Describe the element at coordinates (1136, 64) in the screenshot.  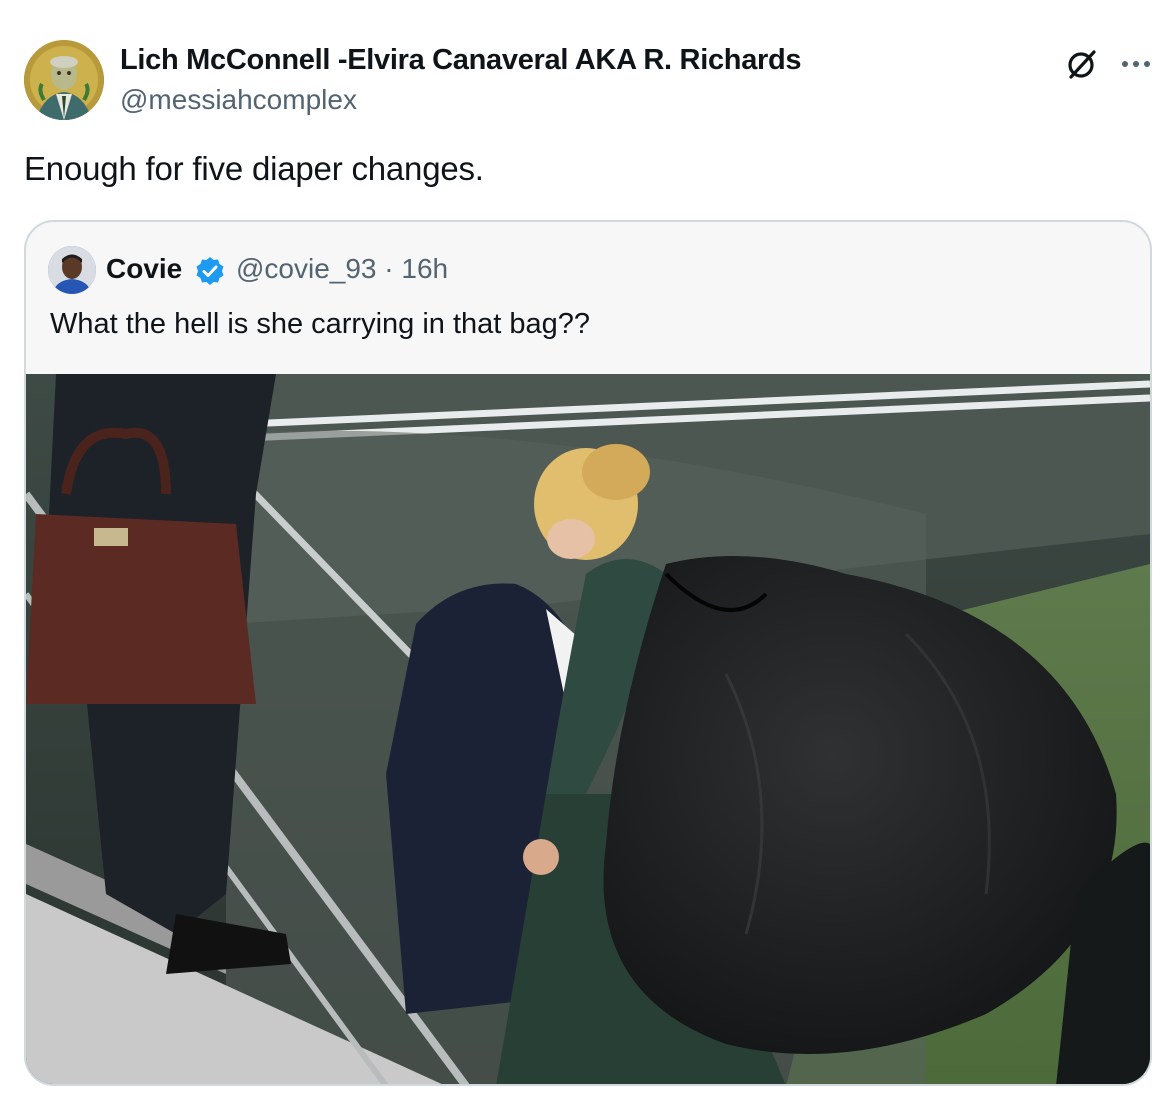
I see `more-options-icon` at that location.